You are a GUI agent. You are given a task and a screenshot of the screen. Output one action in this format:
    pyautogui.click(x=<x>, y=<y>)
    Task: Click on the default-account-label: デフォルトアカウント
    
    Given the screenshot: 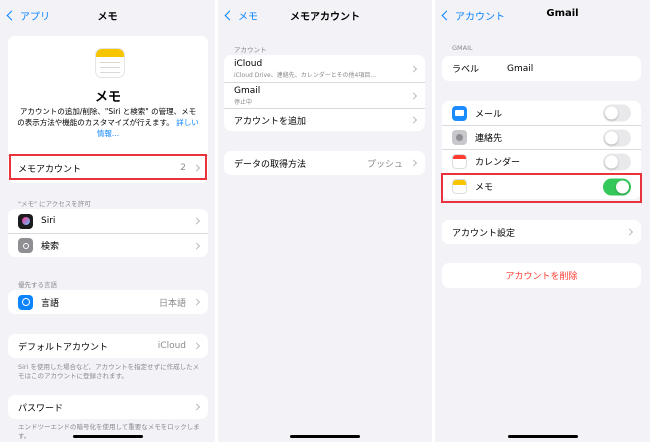 What is the action you would take?
    pyautogui.click(x=63, y=347)
    